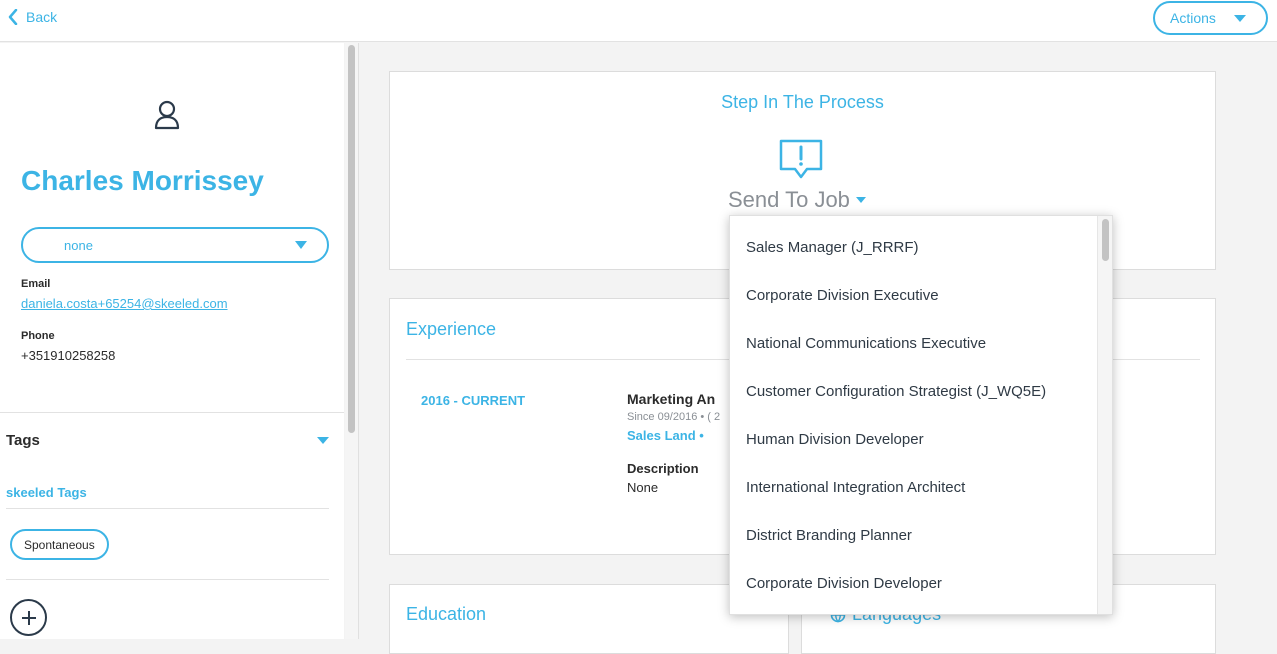  Describe the element at coordinates (142, 180) in the screenshot. I see `candidate-name: Charles Morrissey` at that location.